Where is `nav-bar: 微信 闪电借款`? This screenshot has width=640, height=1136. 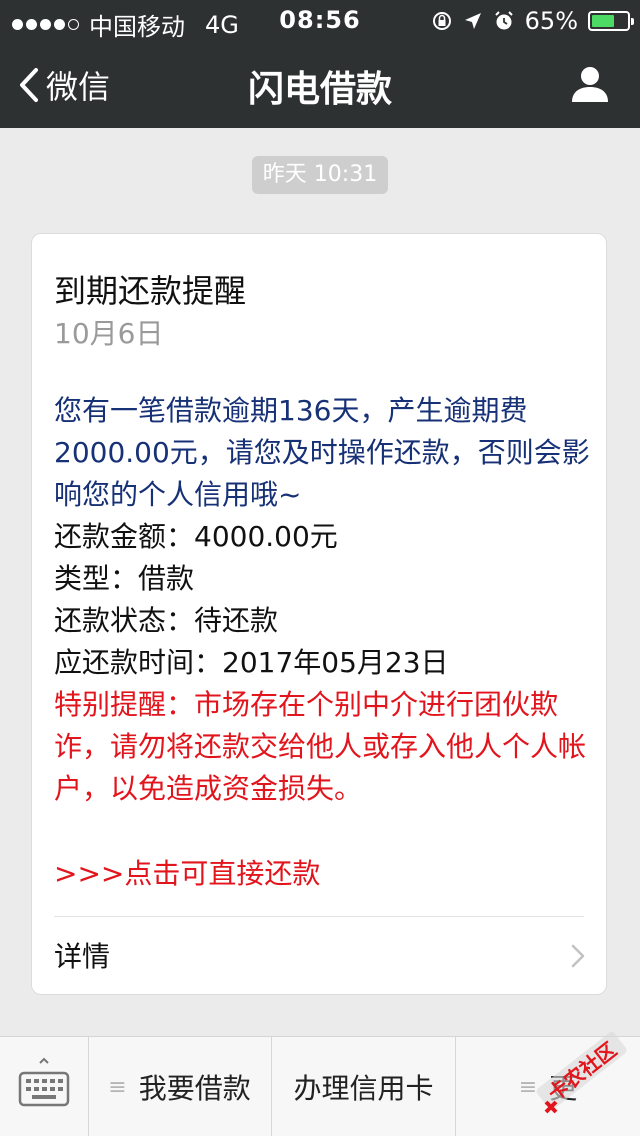 nav-bar: 微信 闪电借款 is located at coordinates (320, 84).